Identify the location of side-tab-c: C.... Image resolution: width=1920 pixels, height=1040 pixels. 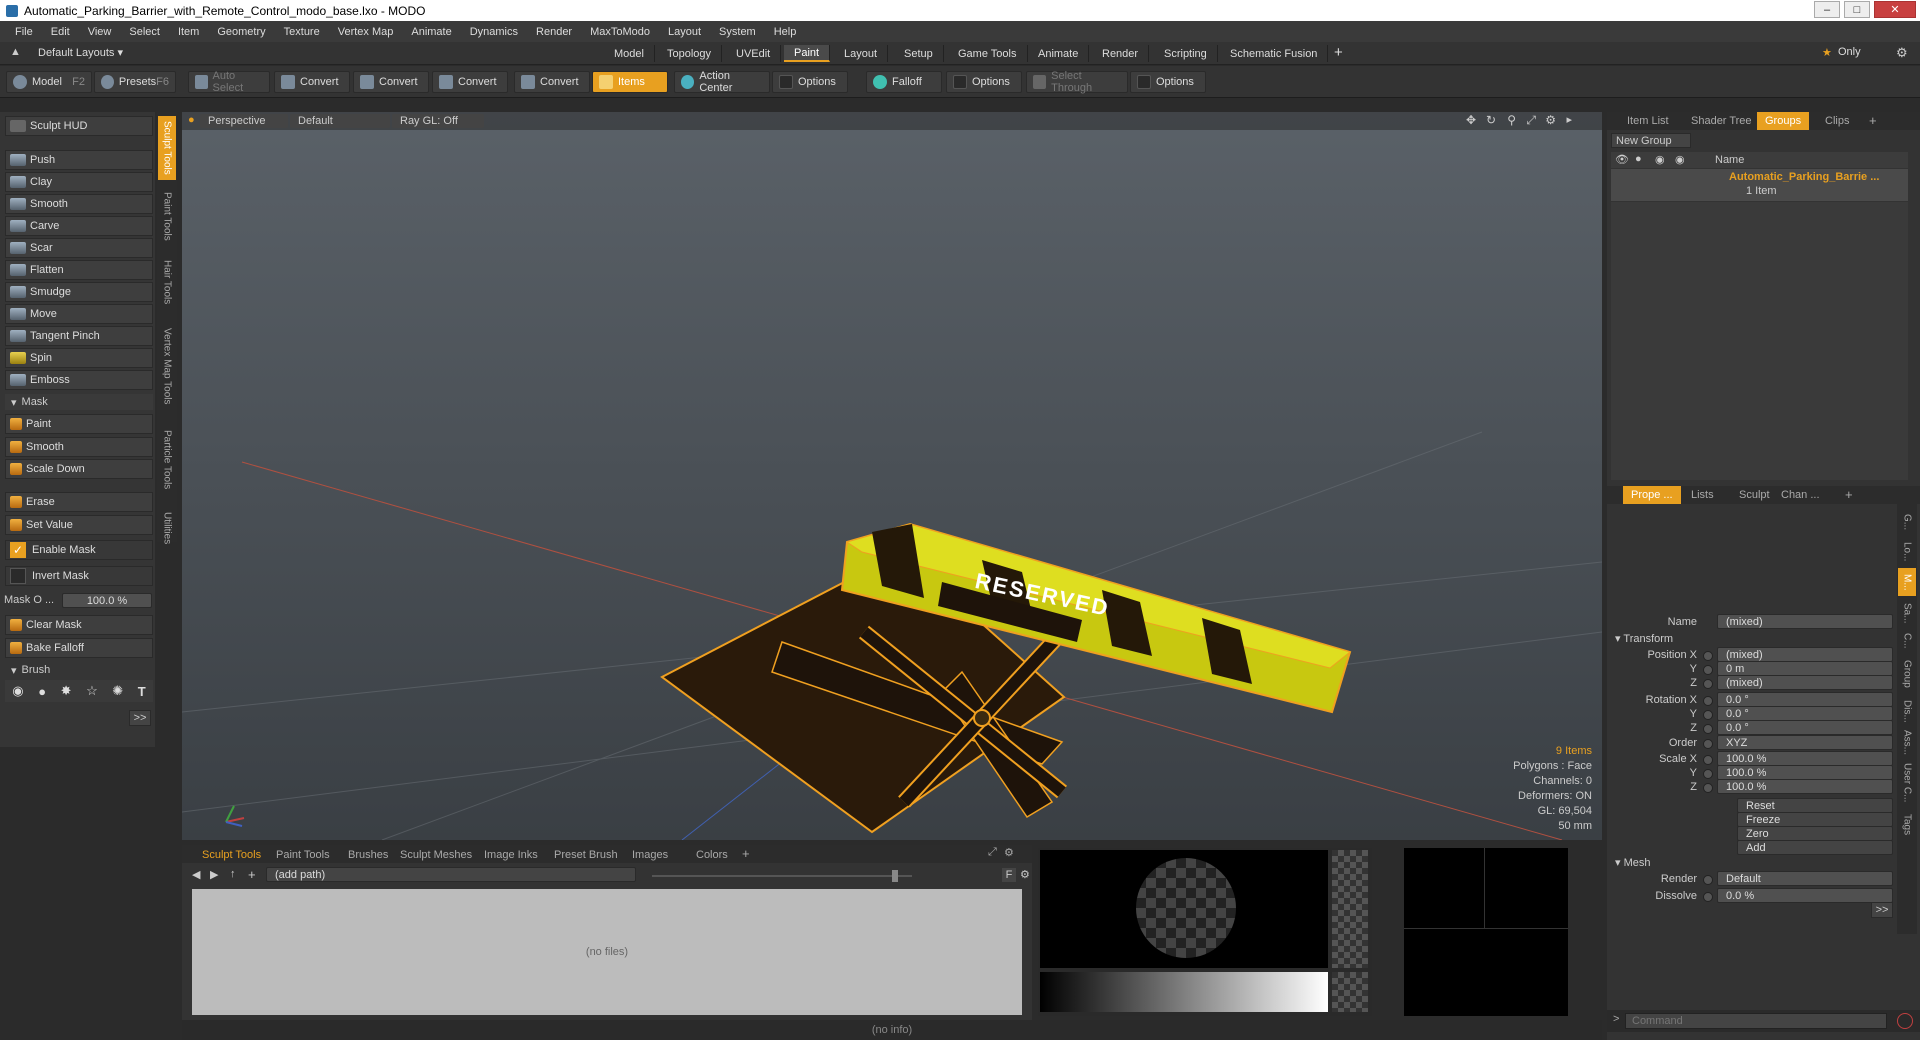
(1907, 641).